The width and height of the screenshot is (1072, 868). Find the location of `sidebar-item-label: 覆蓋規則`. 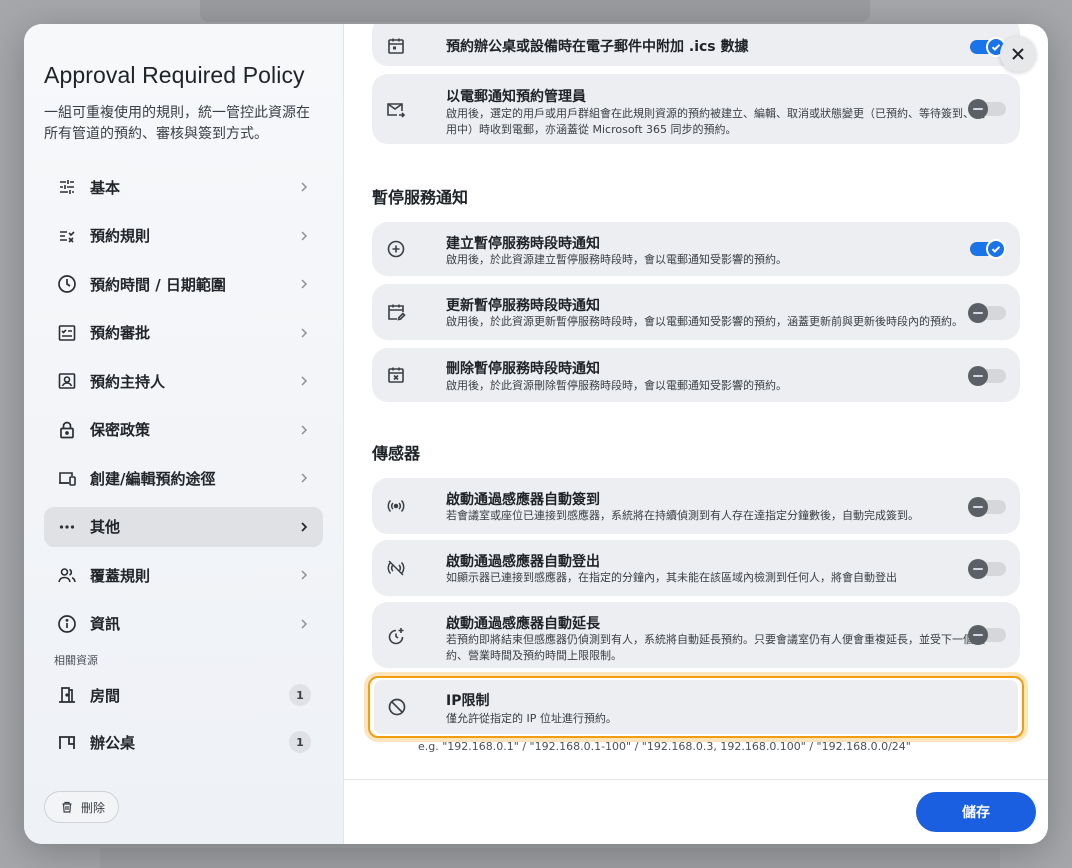

sidebar-item-label: 覆蓋規則 is located at coordinates (120, 575).